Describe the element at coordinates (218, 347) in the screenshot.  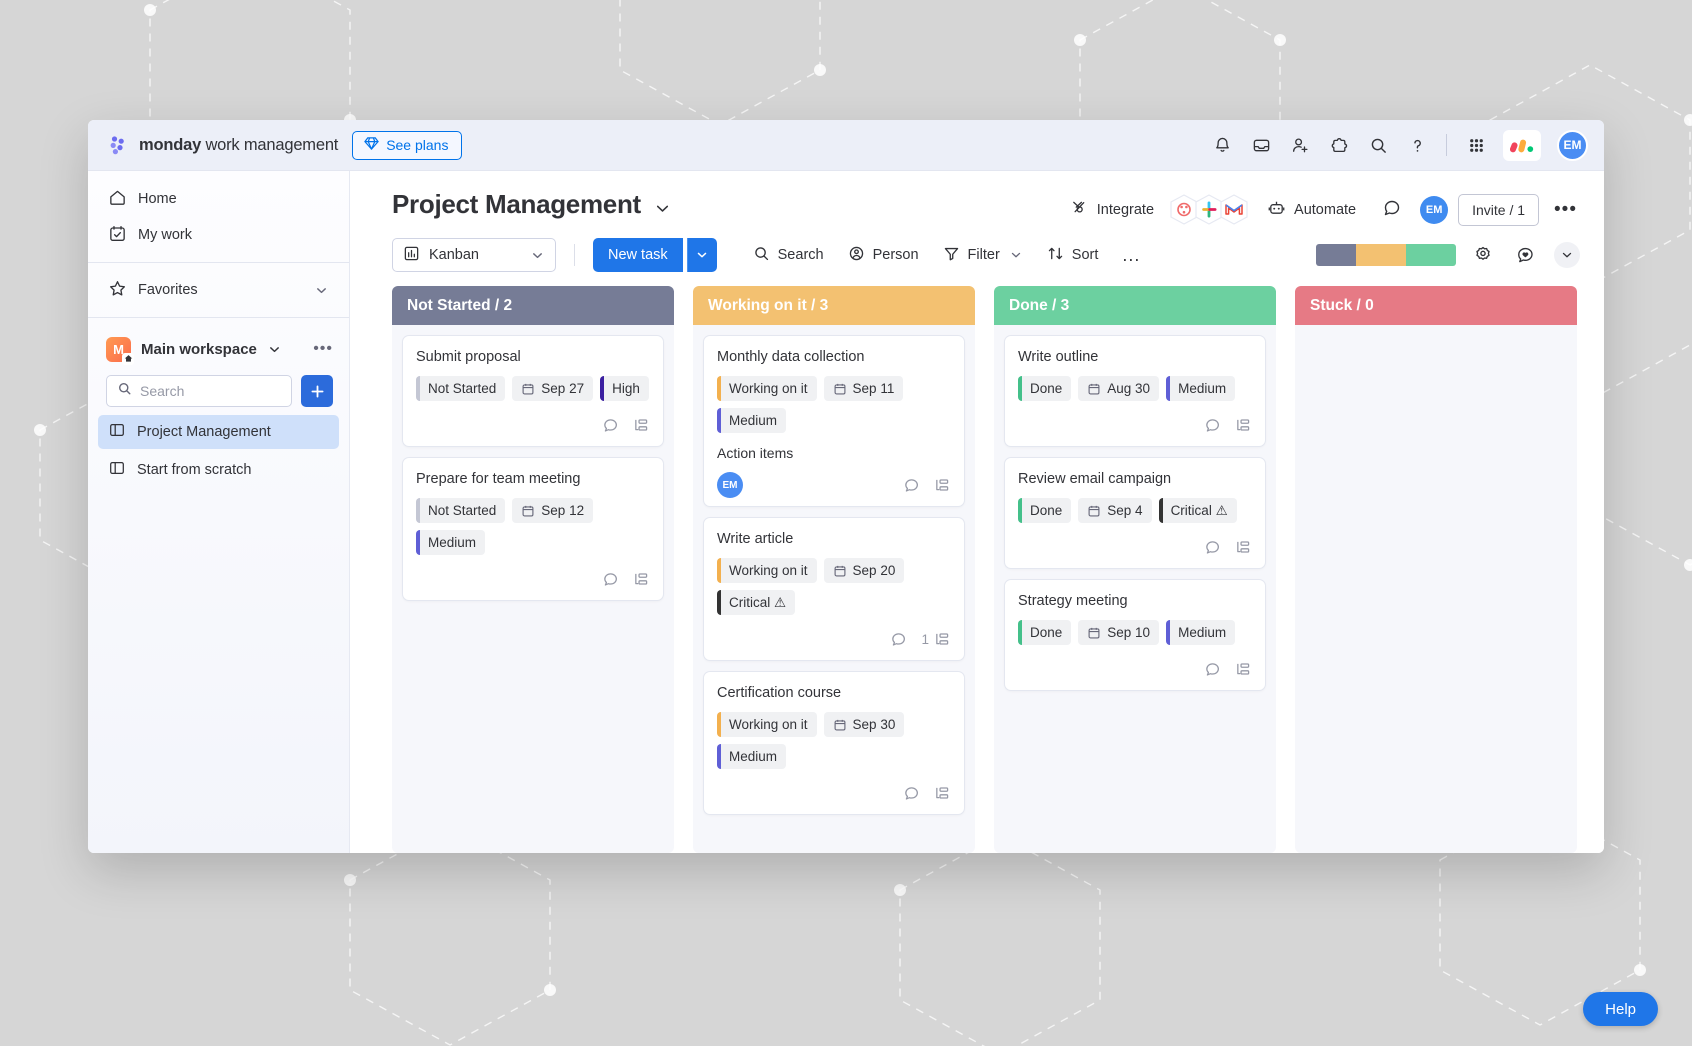
I see `workspace-row: M Main workspace •••` at that location.